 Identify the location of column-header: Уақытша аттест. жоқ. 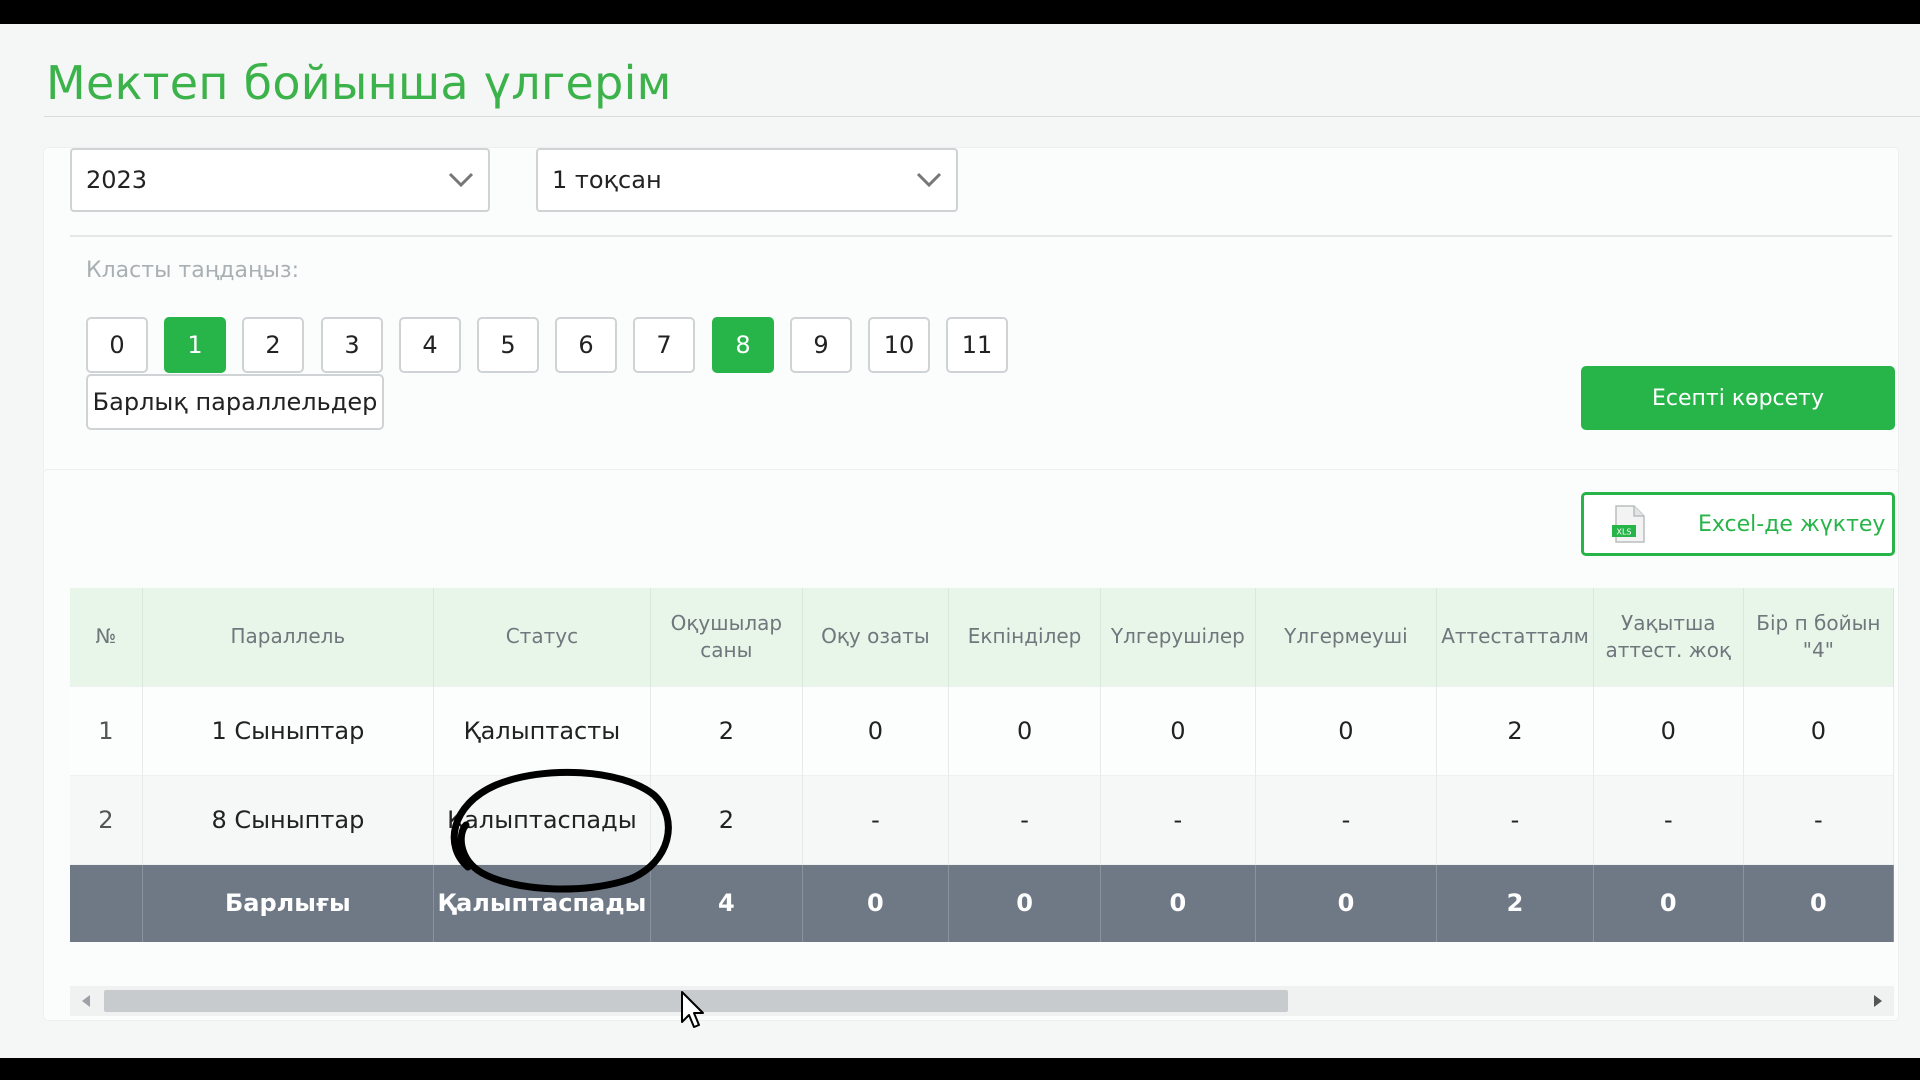
(1668, 637).